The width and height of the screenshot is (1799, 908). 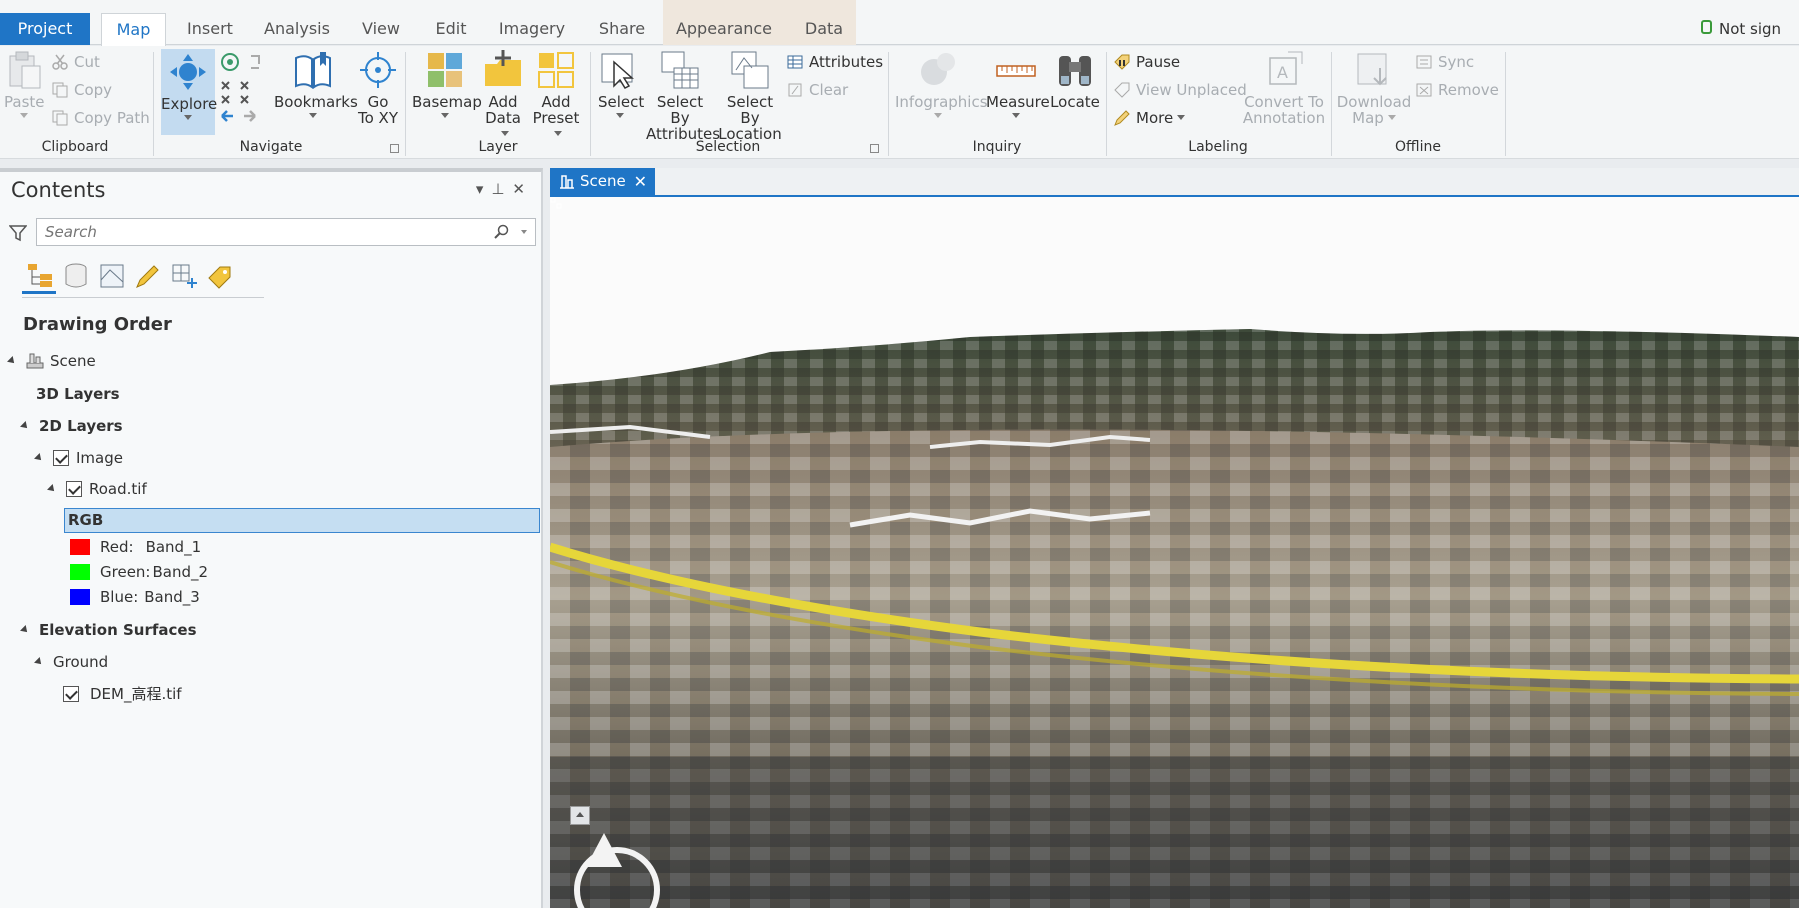 I want to click on list-by-snapping-tab, so click(x=183, y=276).